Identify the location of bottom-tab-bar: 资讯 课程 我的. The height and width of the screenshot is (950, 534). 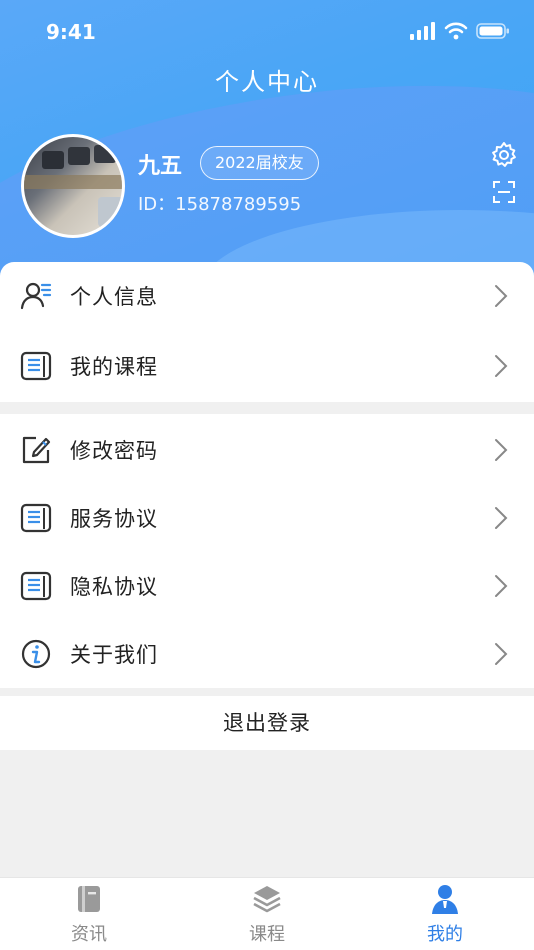
(267, 913).